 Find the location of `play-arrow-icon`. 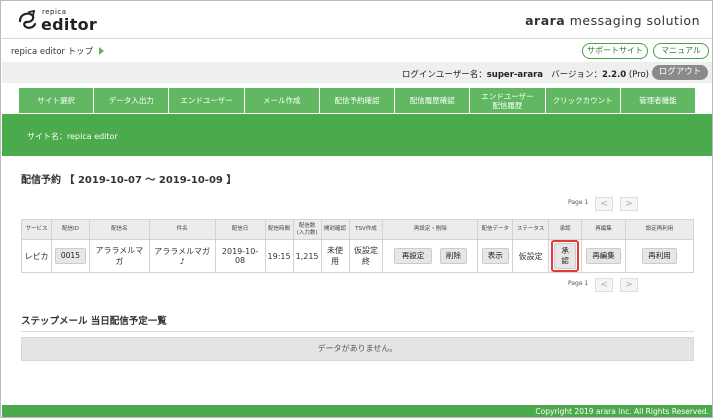

play-arrow-icon is located at coordinates (102, 51).